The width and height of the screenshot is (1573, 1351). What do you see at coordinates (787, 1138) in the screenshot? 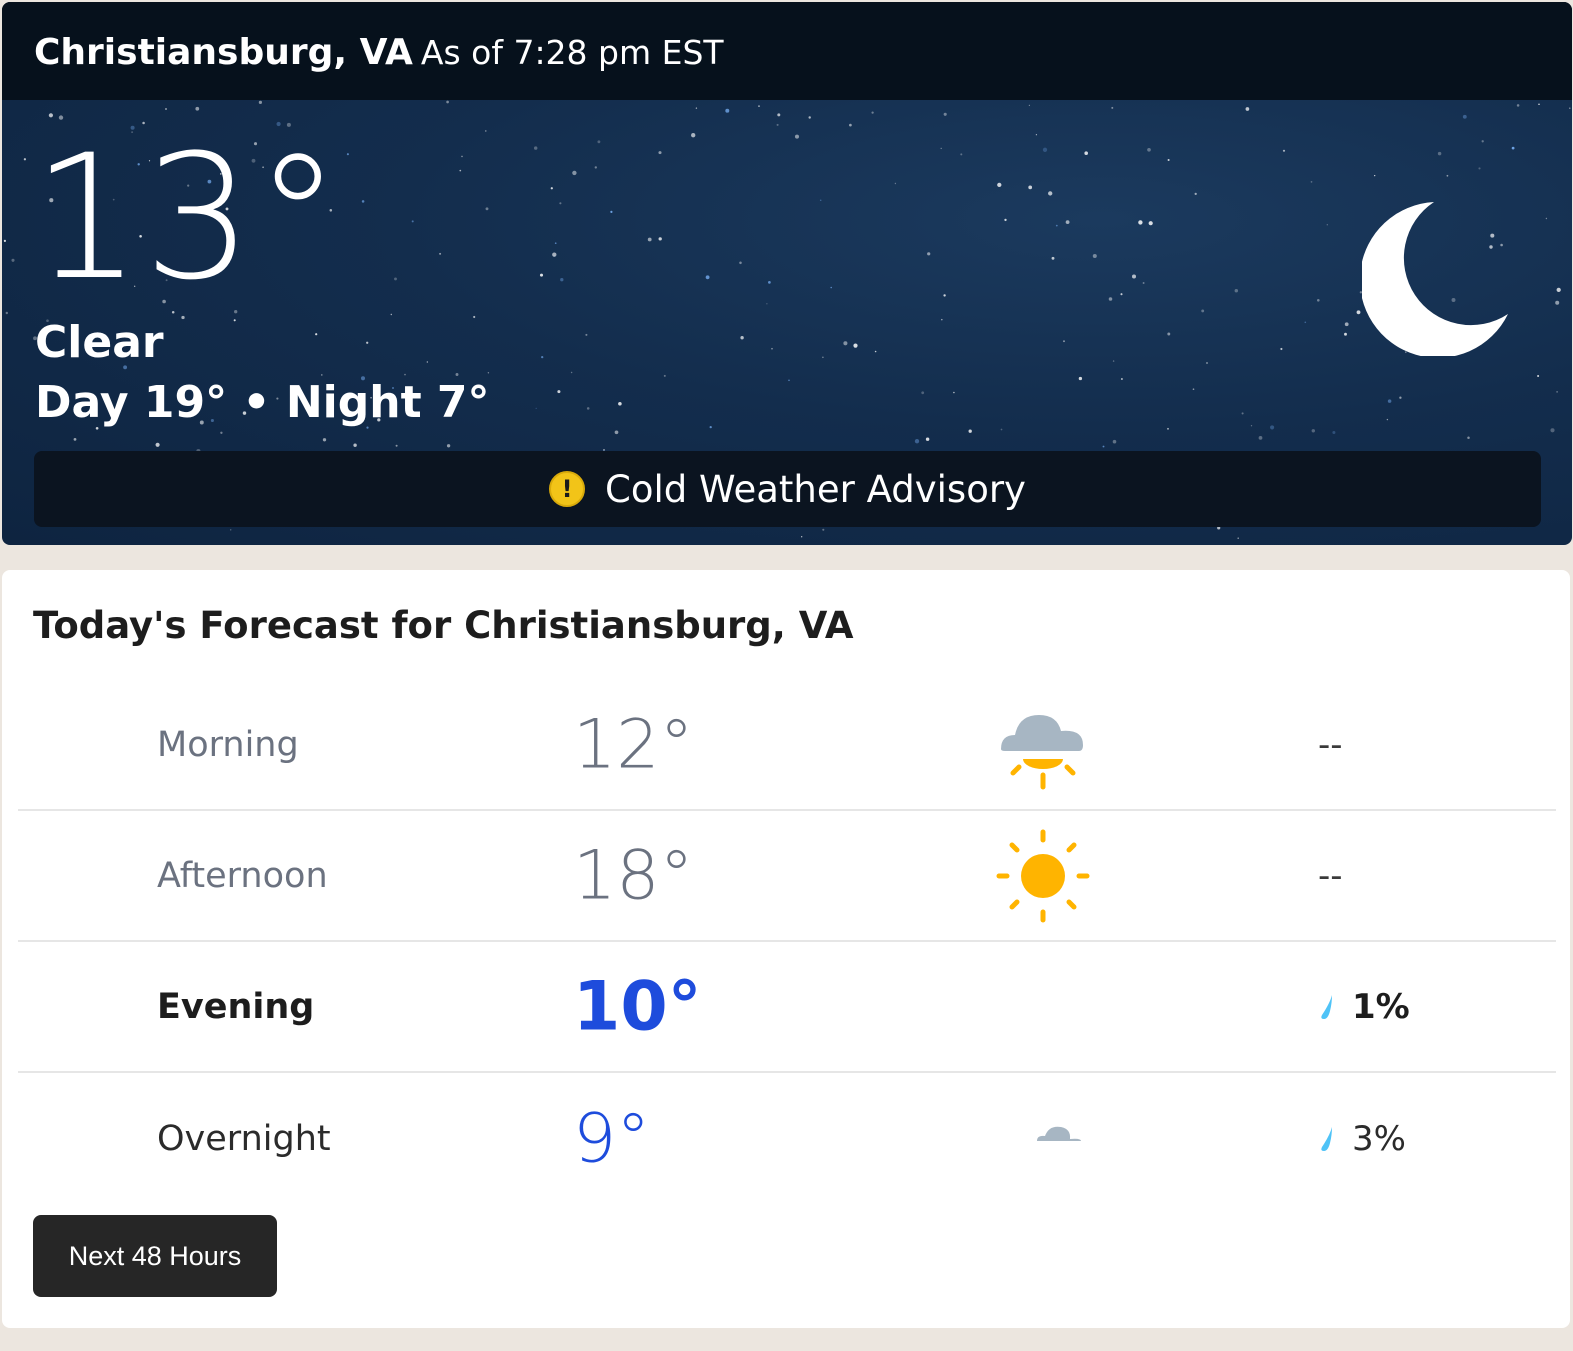
I see `forecast-row-overnight: Overnight 9° 3%` at bounding box center [787, 1138].